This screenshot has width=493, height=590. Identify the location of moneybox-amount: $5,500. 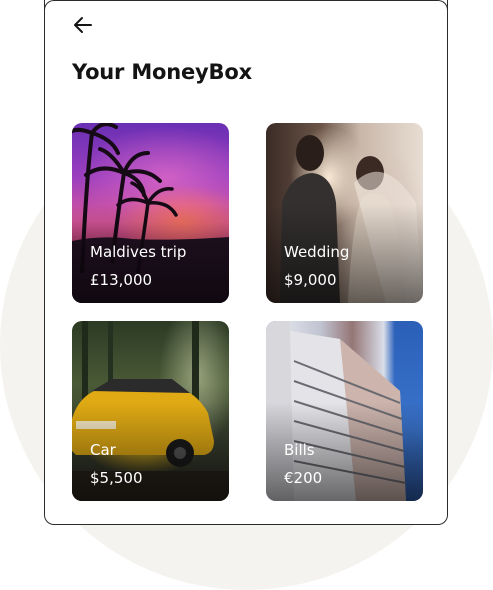
(116, 478).